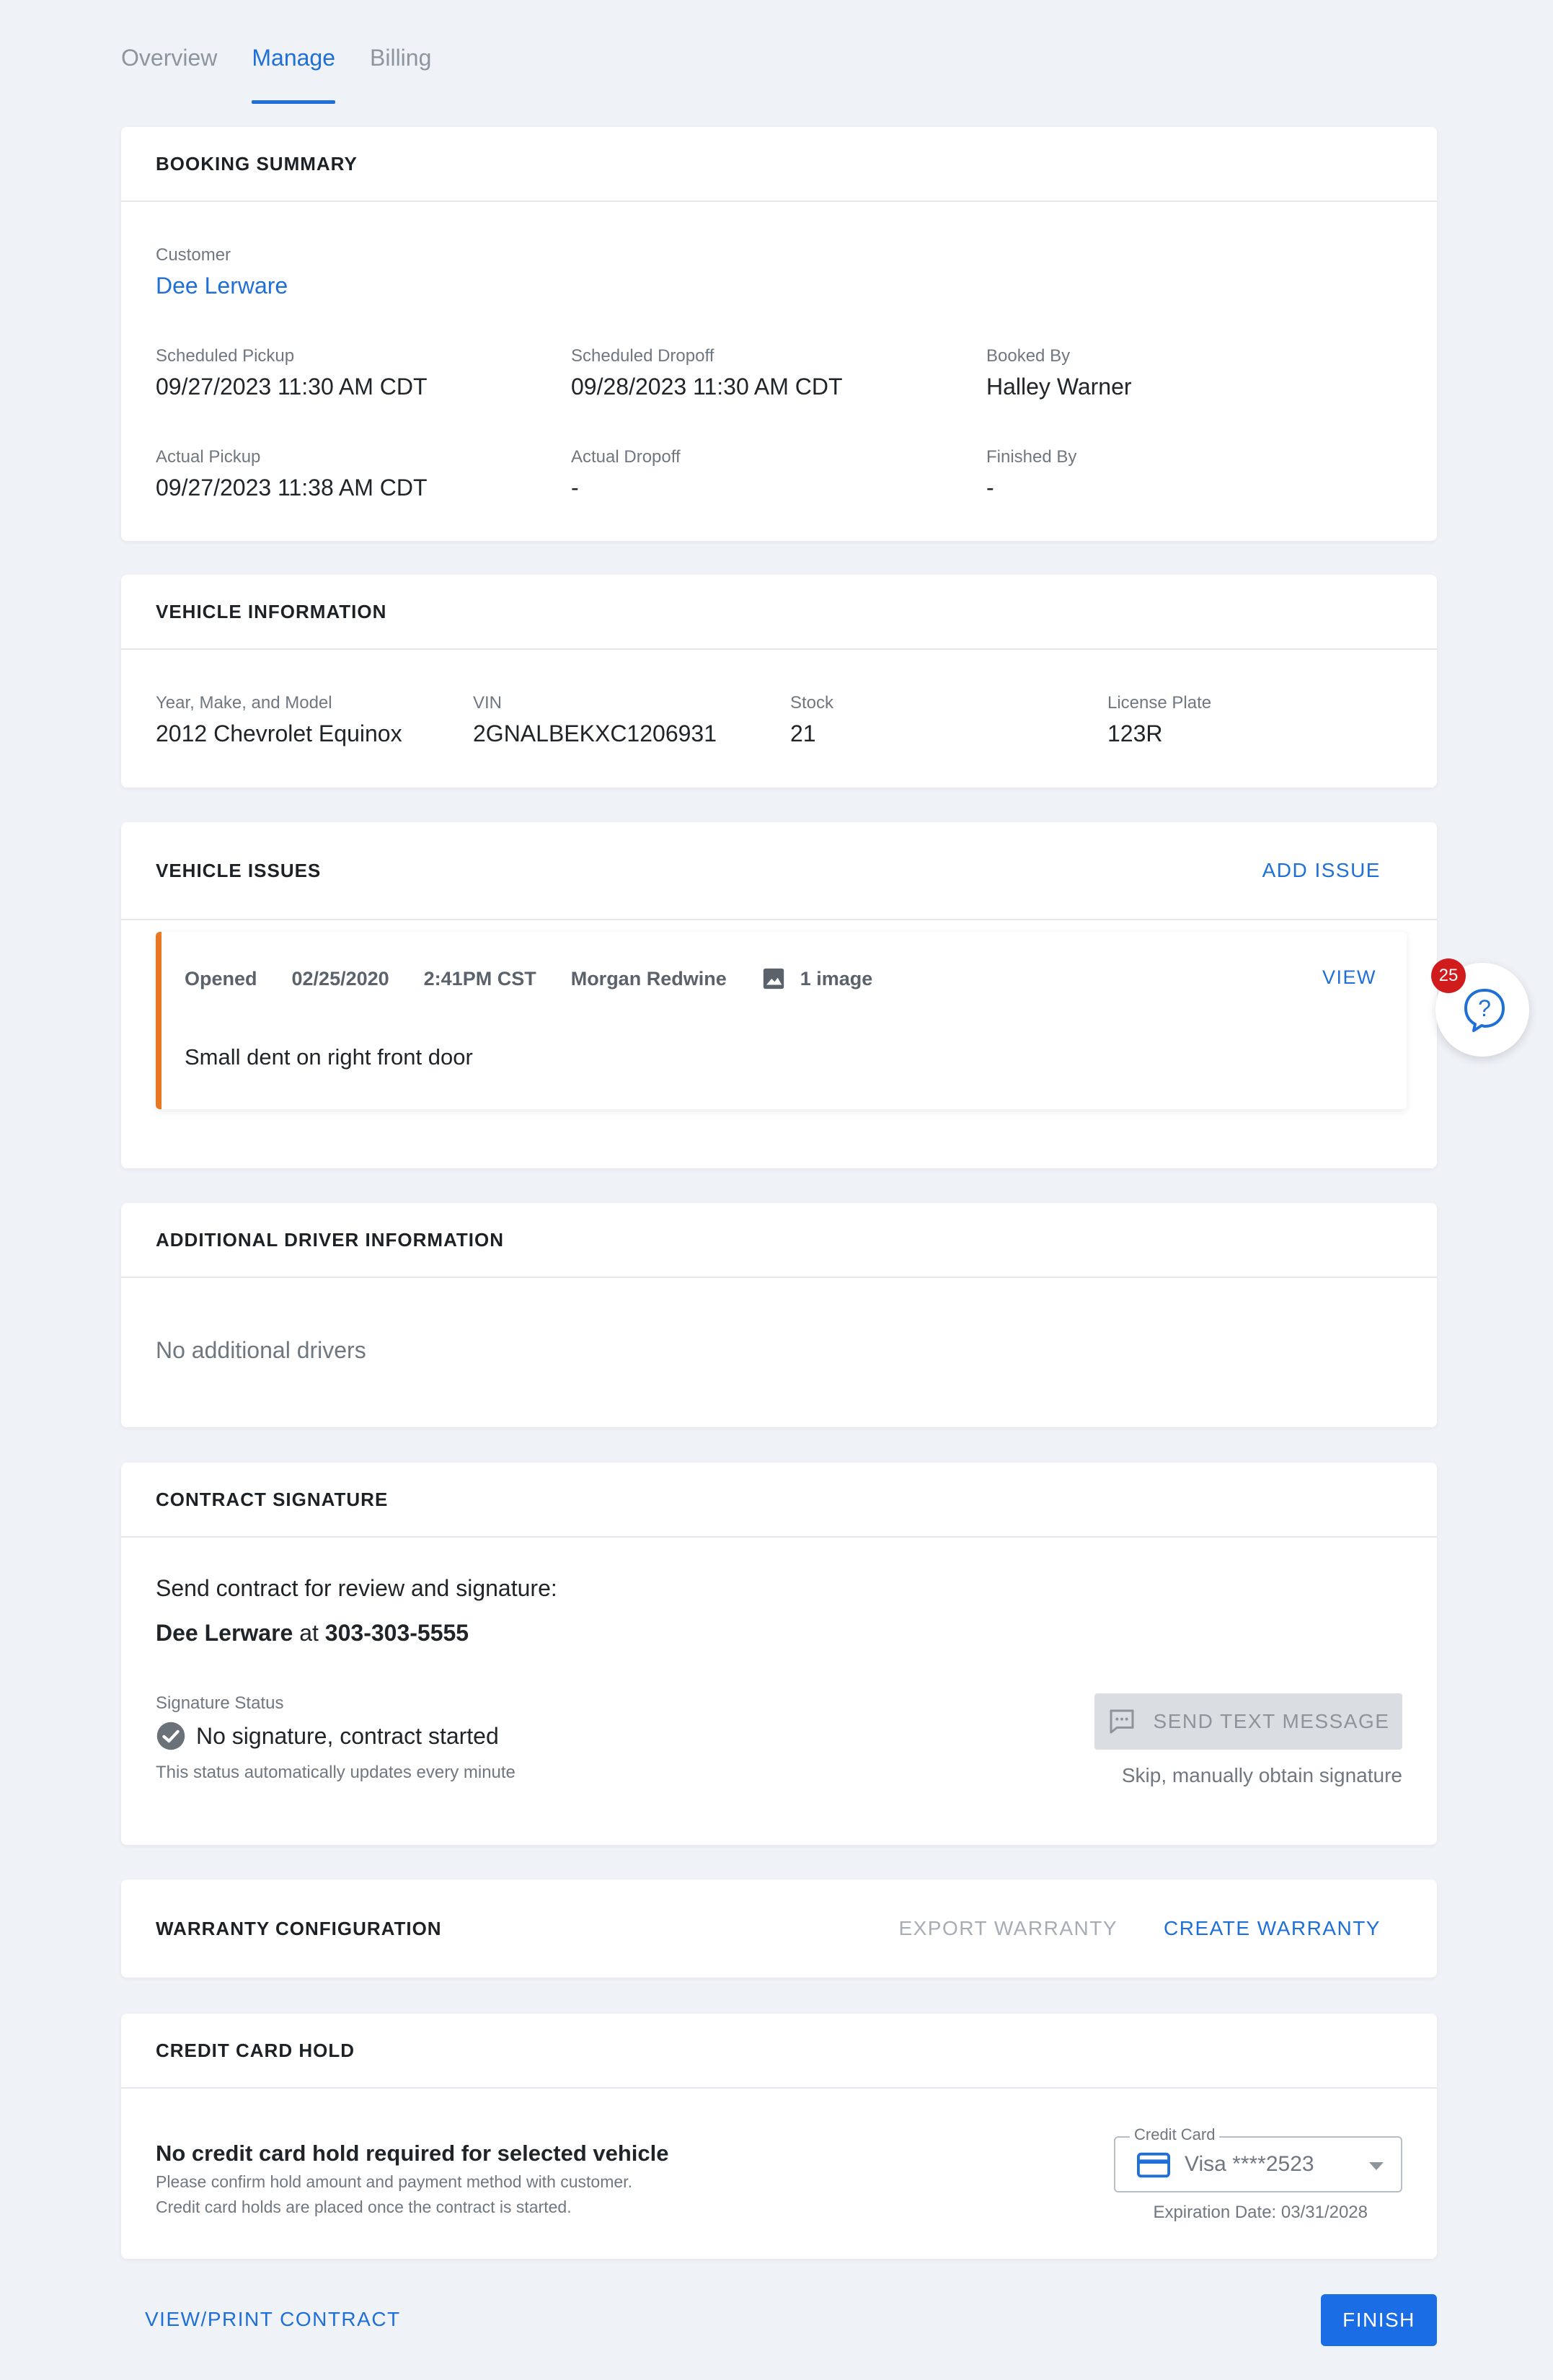 The image size is (1553, 2380). What do you see at coordinates (488, 703) in the screenshot?
I see `vin-label: VIN` at bounding box center [488, 703].